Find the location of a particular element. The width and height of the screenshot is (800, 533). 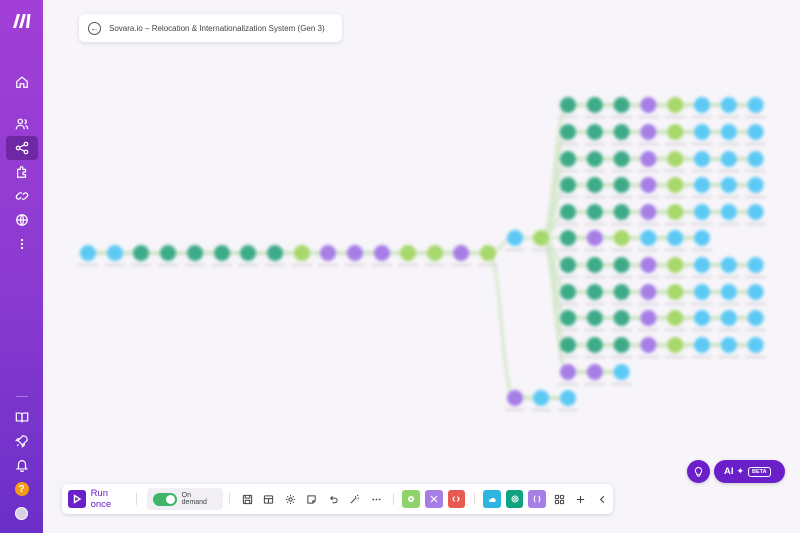

lightbulb-button is located at coordinates (698, 471).